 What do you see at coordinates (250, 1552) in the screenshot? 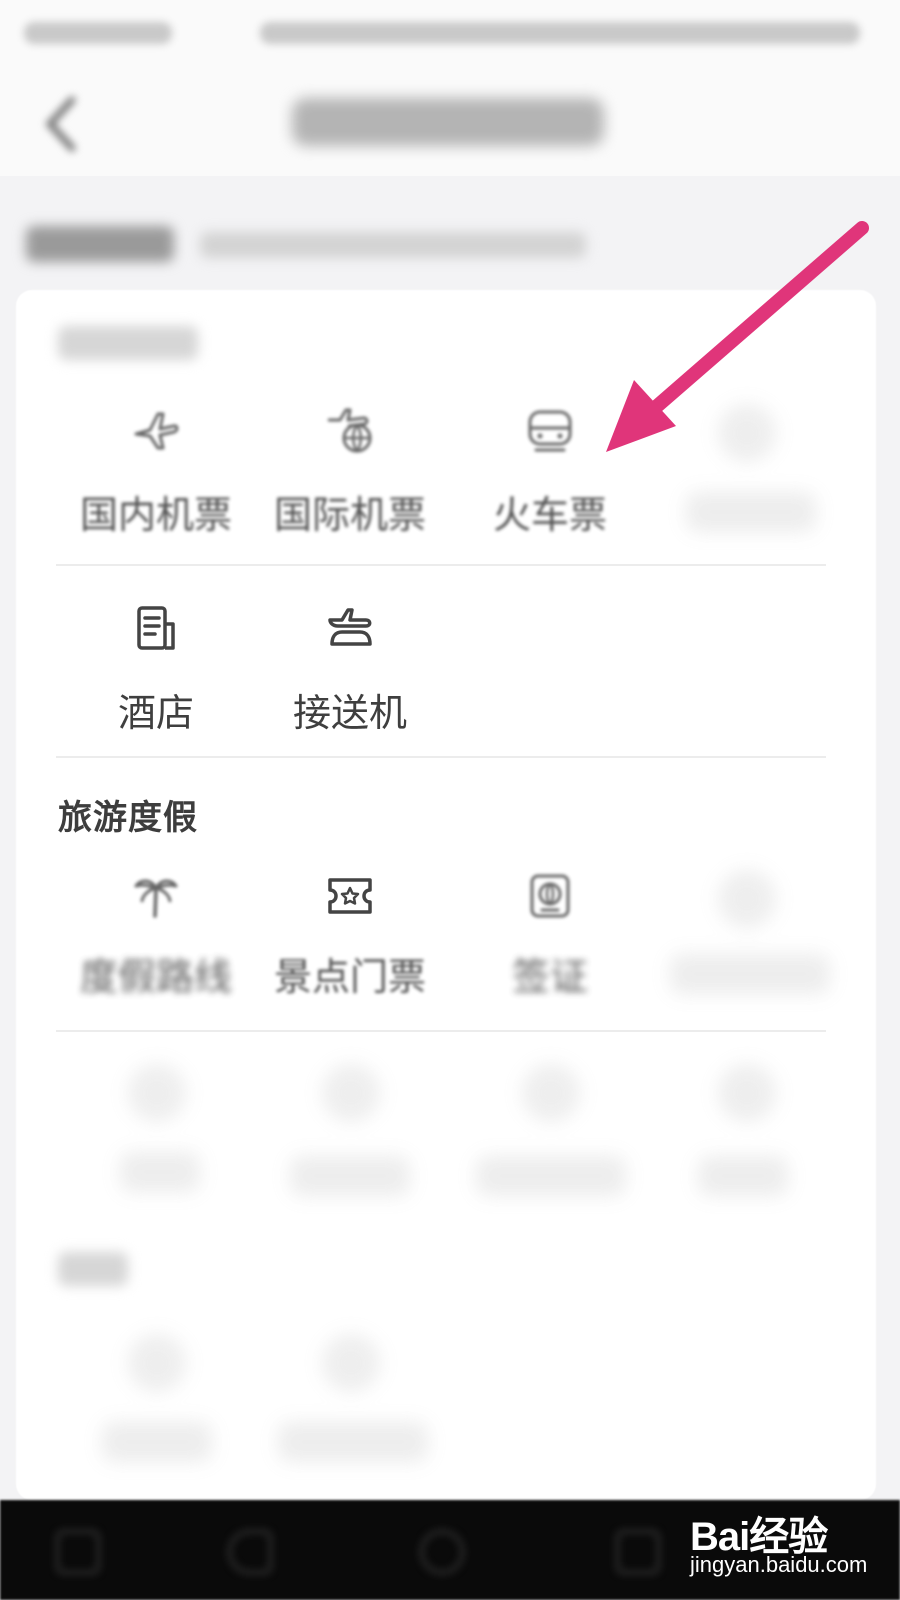
I see `back-nav-icon` at bounding box center [250, 1552].